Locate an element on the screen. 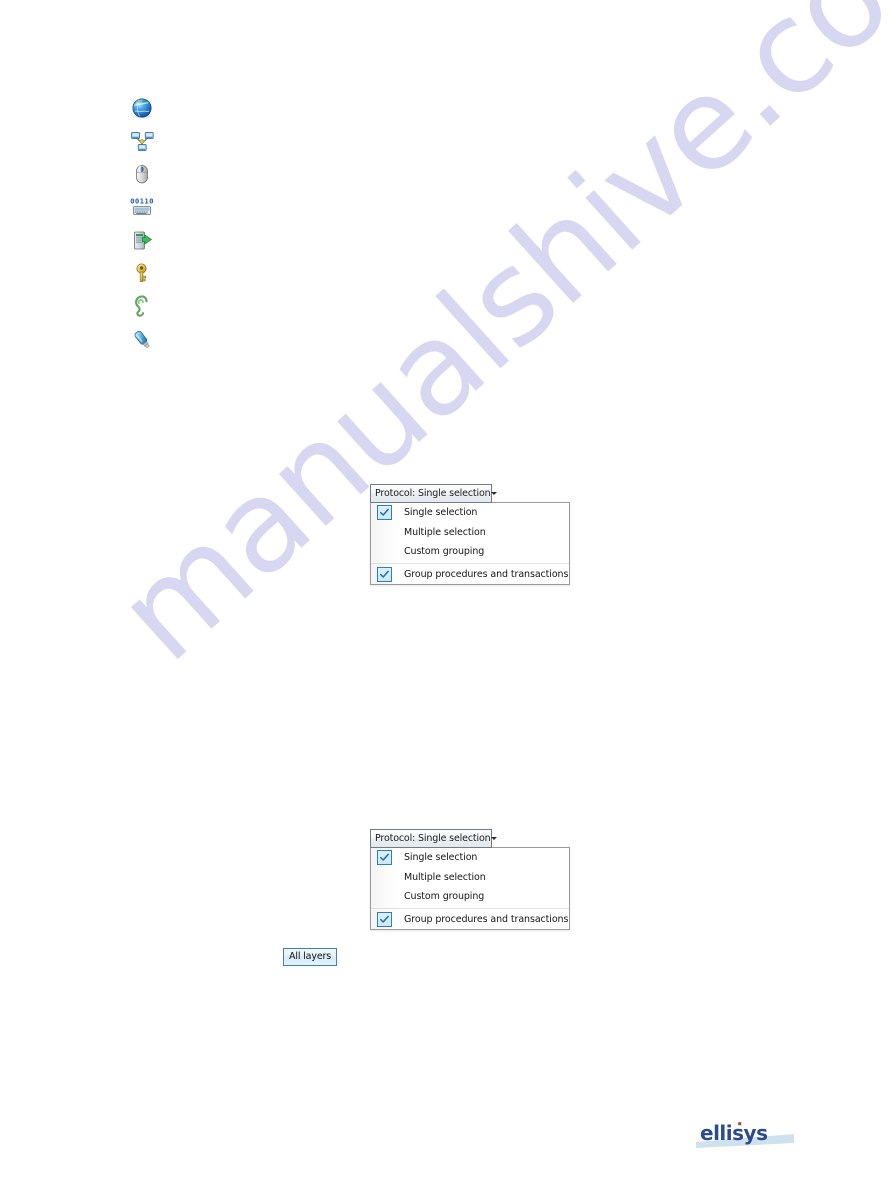 This screenshot has height=1188, width=893. key-icon is located at coordinates (144, 274).